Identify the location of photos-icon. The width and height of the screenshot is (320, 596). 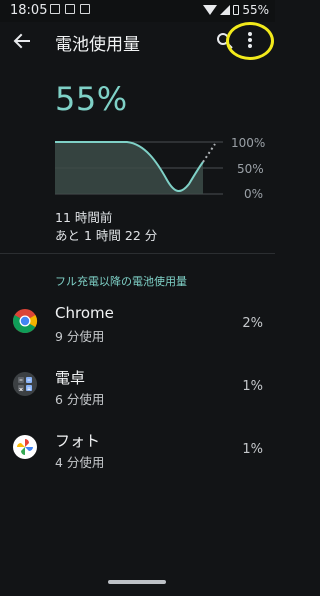
(25, 447).